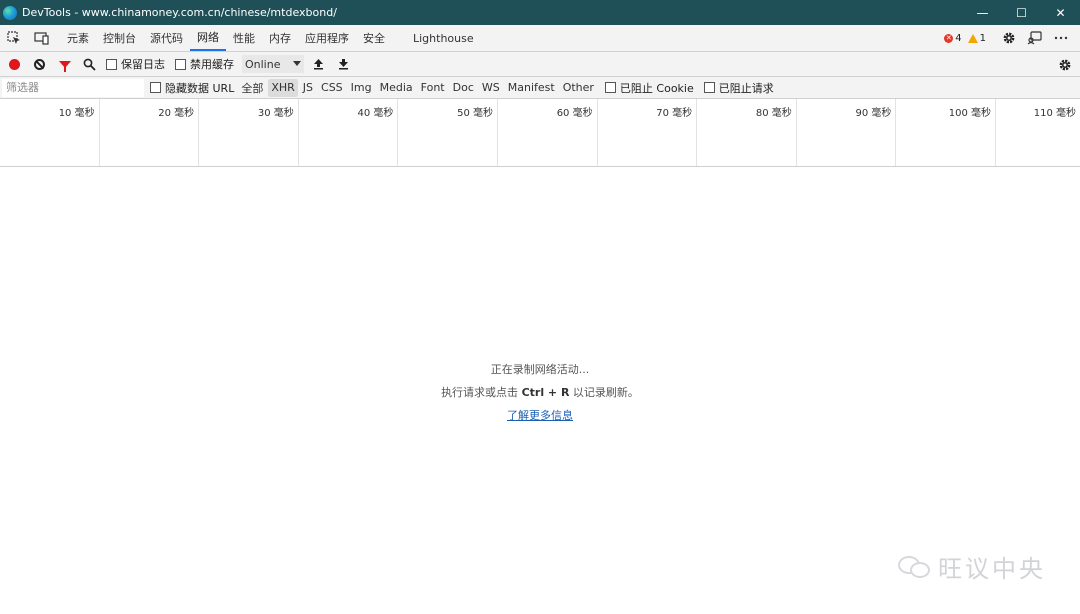  I want to click on hide-data-urls-checkbox: 隐藏数据 URL, so click(192, 88).